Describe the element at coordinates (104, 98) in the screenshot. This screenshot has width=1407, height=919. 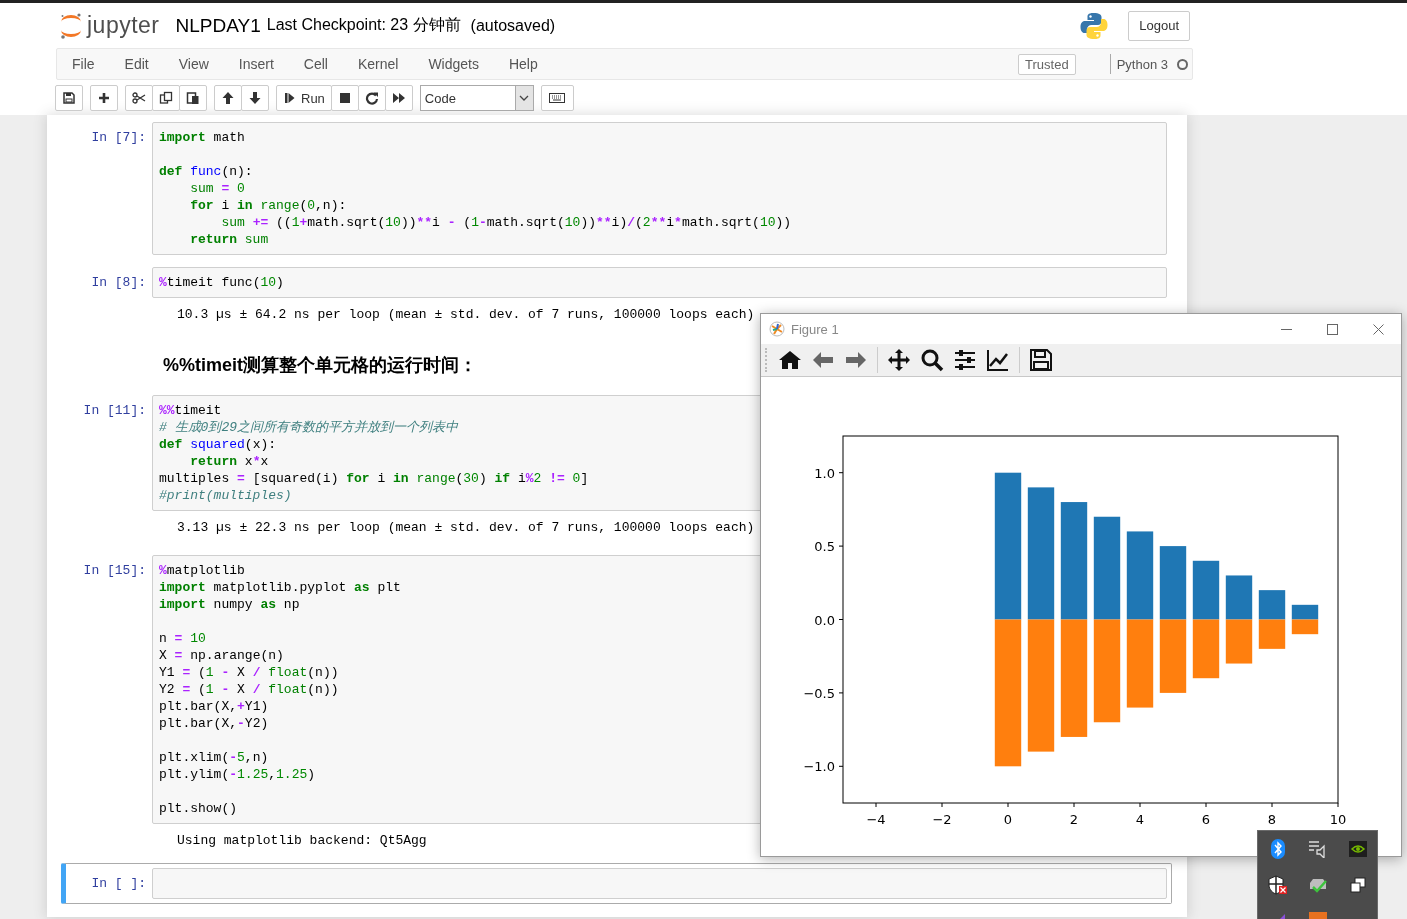
I see `insert-cell-button` at that location.